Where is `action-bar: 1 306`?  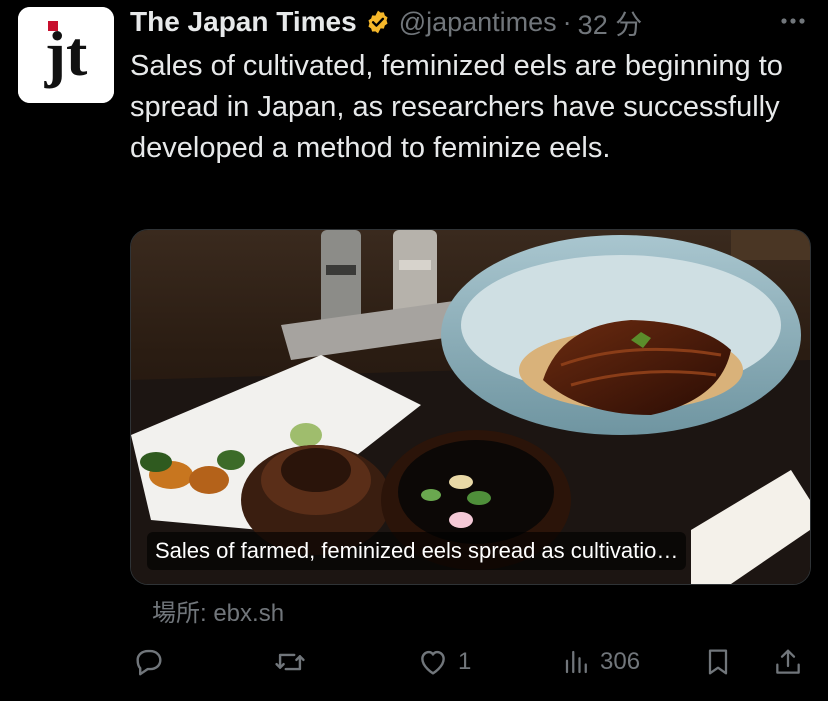 action-bar: 1 306 is located at coordinates (470, 662).